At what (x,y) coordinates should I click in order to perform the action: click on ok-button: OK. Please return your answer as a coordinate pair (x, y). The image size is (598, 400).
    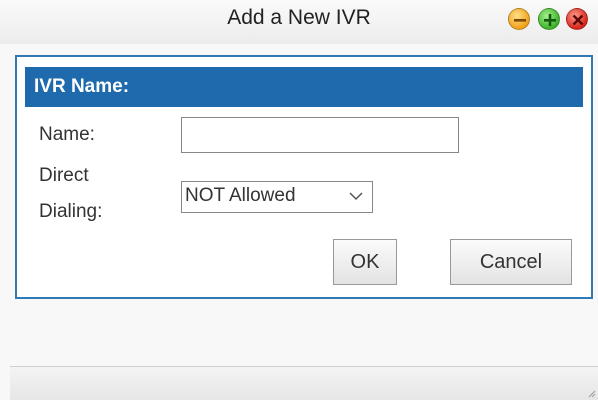
    Looking at the image, I should click on (365, 262).